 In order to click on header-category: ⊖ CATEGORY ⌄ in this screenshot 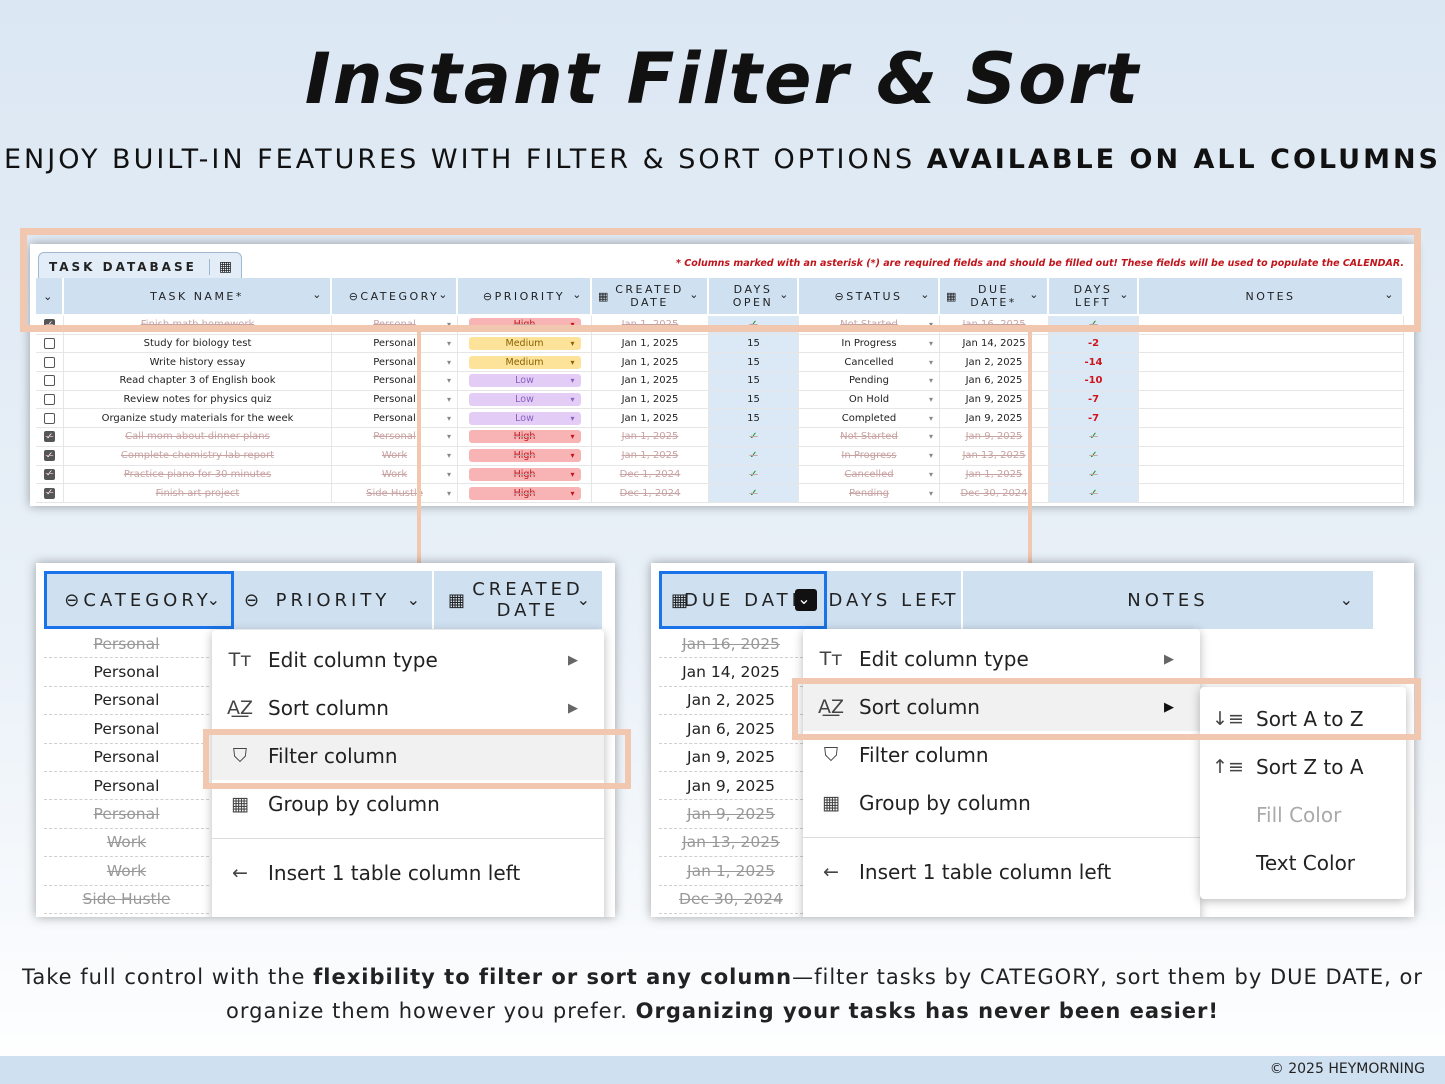, I will do `click(139, 600)`.